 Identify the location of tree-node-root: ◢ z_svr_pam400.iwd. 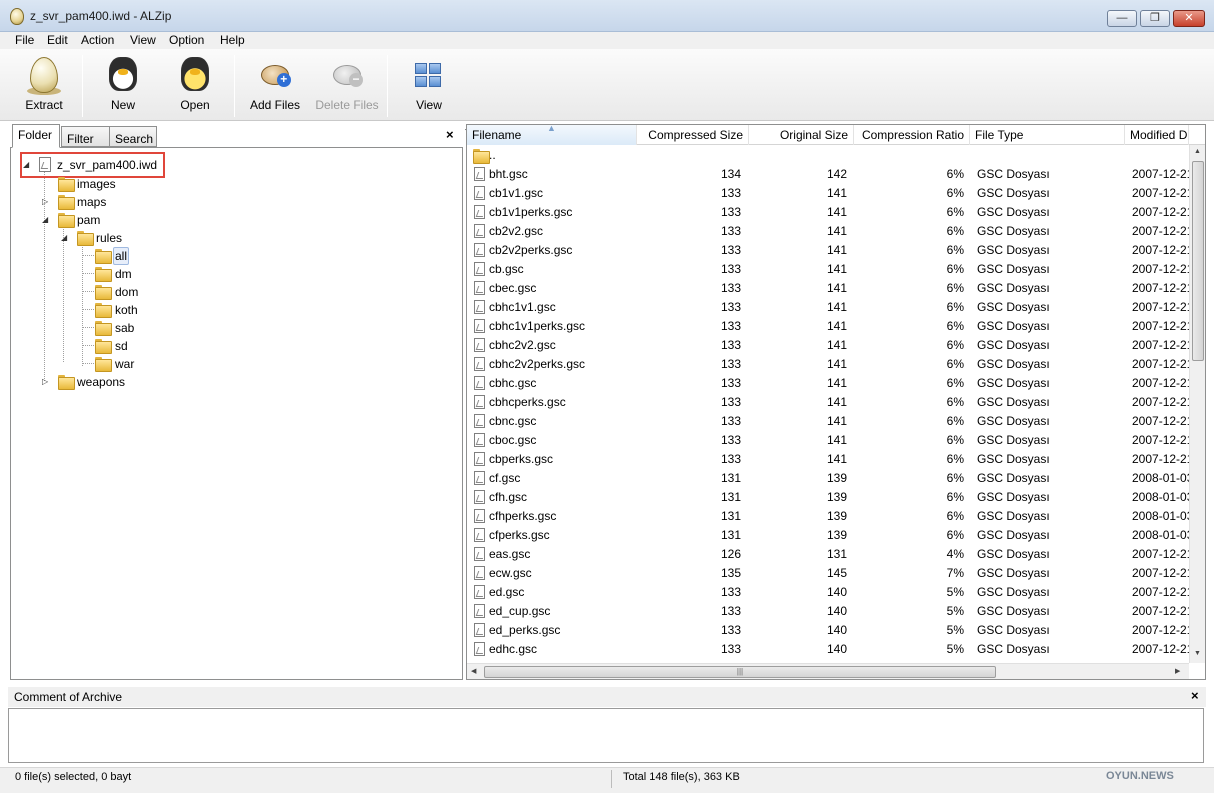
(93, 165).